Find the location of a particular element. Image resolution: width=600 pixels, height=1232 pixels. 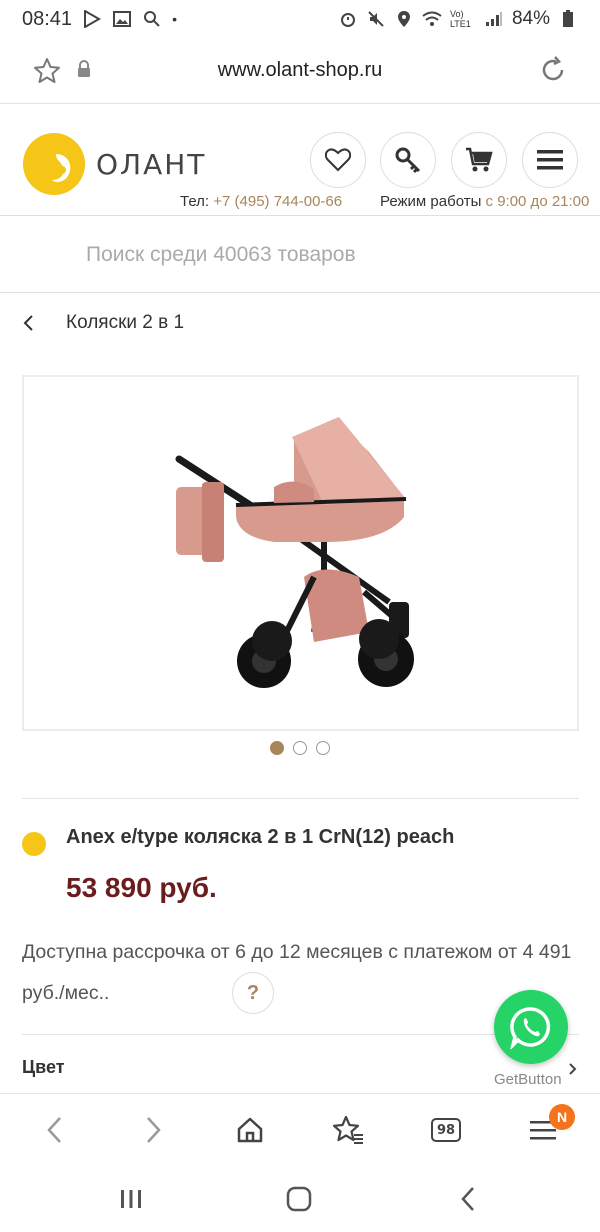

reload-icon is located at coordinates (553, 72).